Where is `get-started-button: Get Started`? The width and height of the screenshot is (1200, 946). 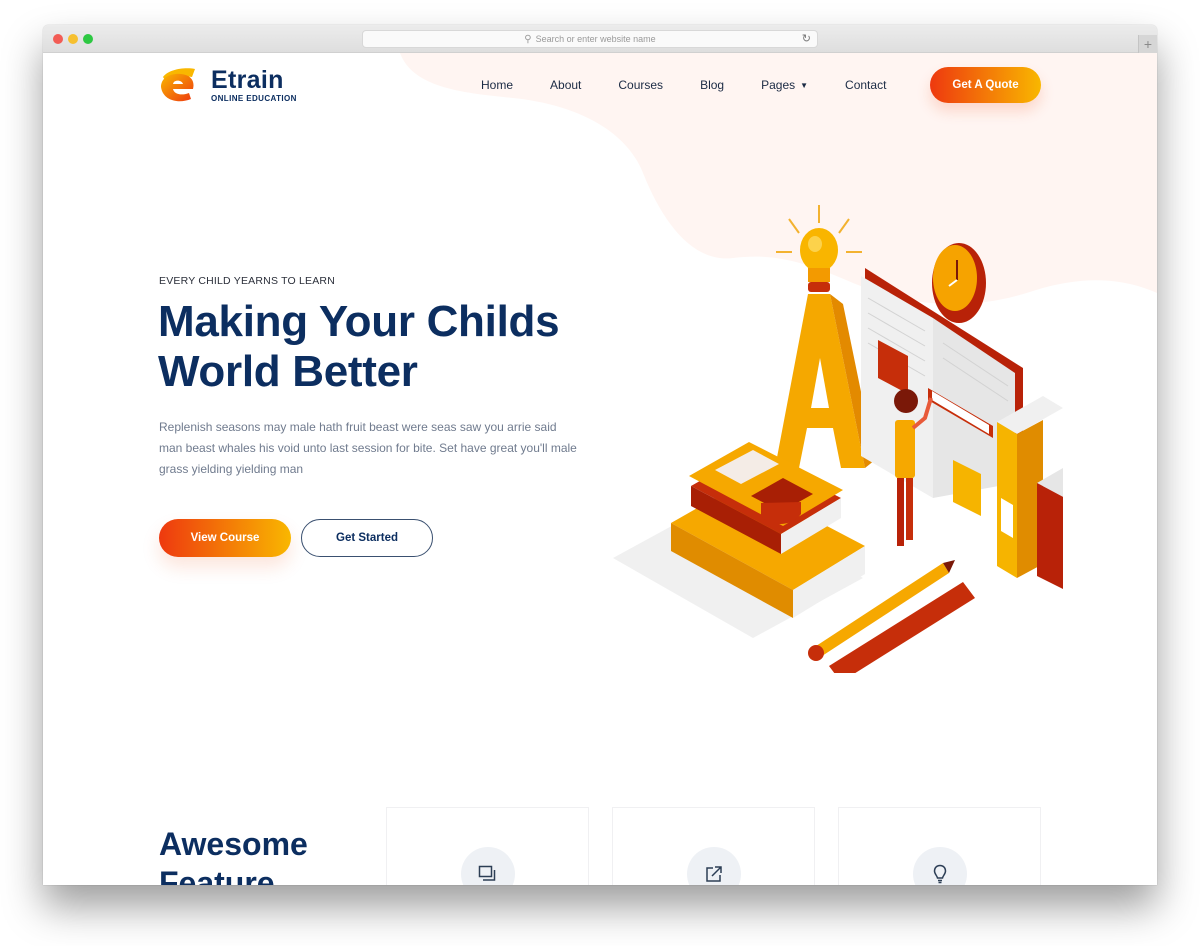
get-started-button: Get Started is located at coordinates (367, 538).